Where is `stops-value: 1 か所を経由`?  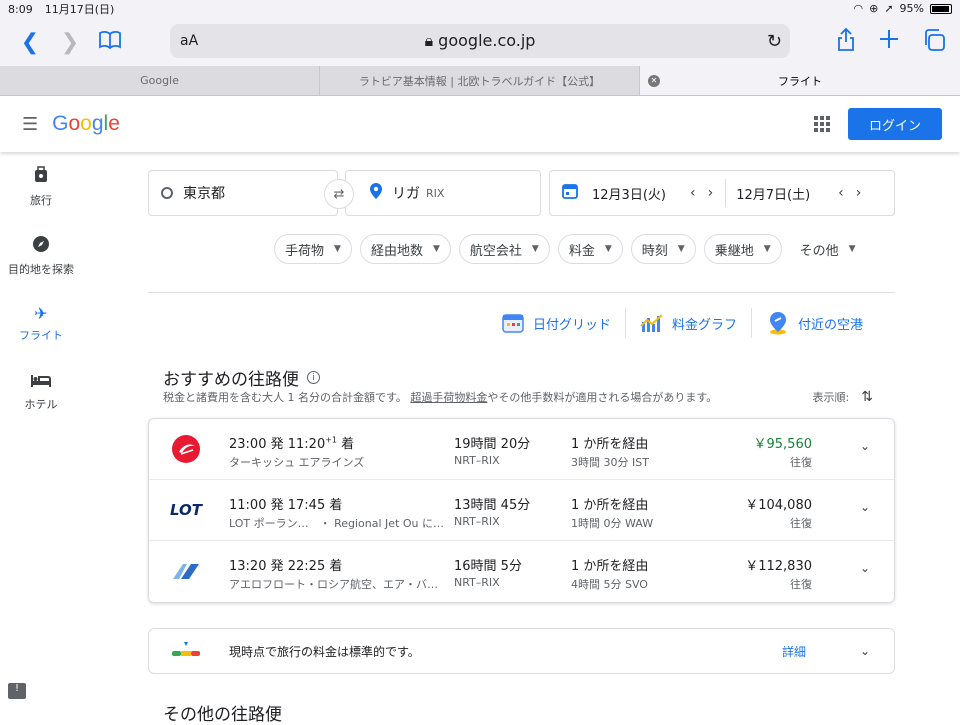
stops-value: 1 か所を経由 is located at coordinates (610, 444).